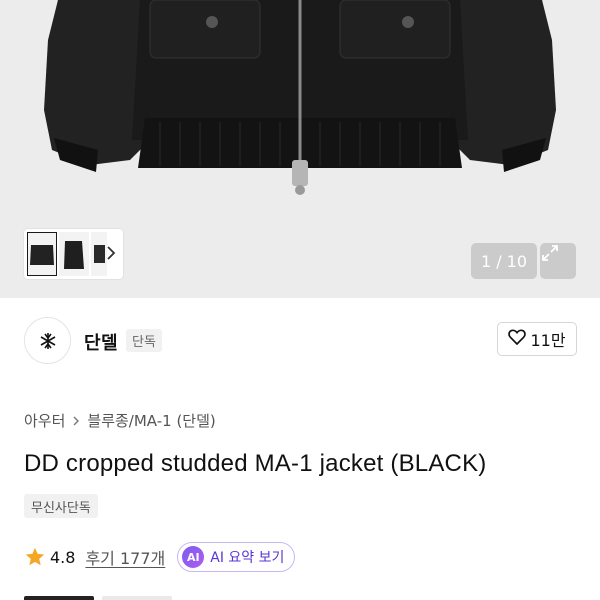 The width and height of the screenshot is (600, 600). What do you see at coordinates (35, 557) in the screenshot?
I see `star-icon` at bounding box center [35, 557].